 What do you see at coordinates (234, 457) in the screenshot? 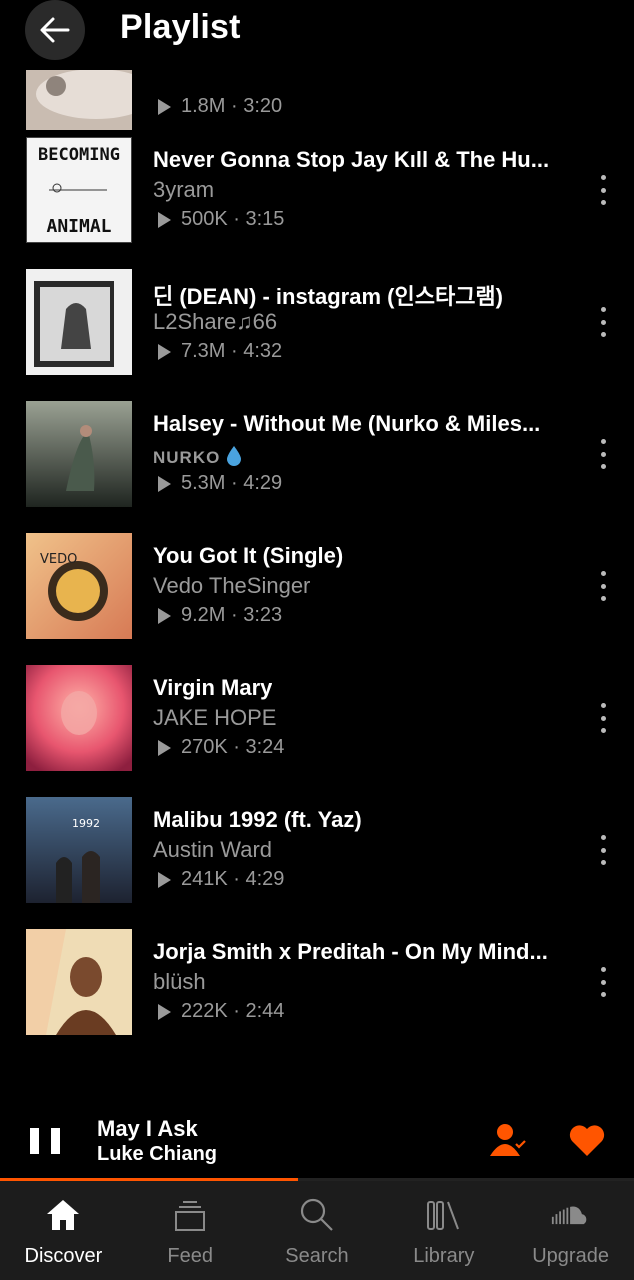
I see `verified-drop-icon` at bounding box center [234, 457].